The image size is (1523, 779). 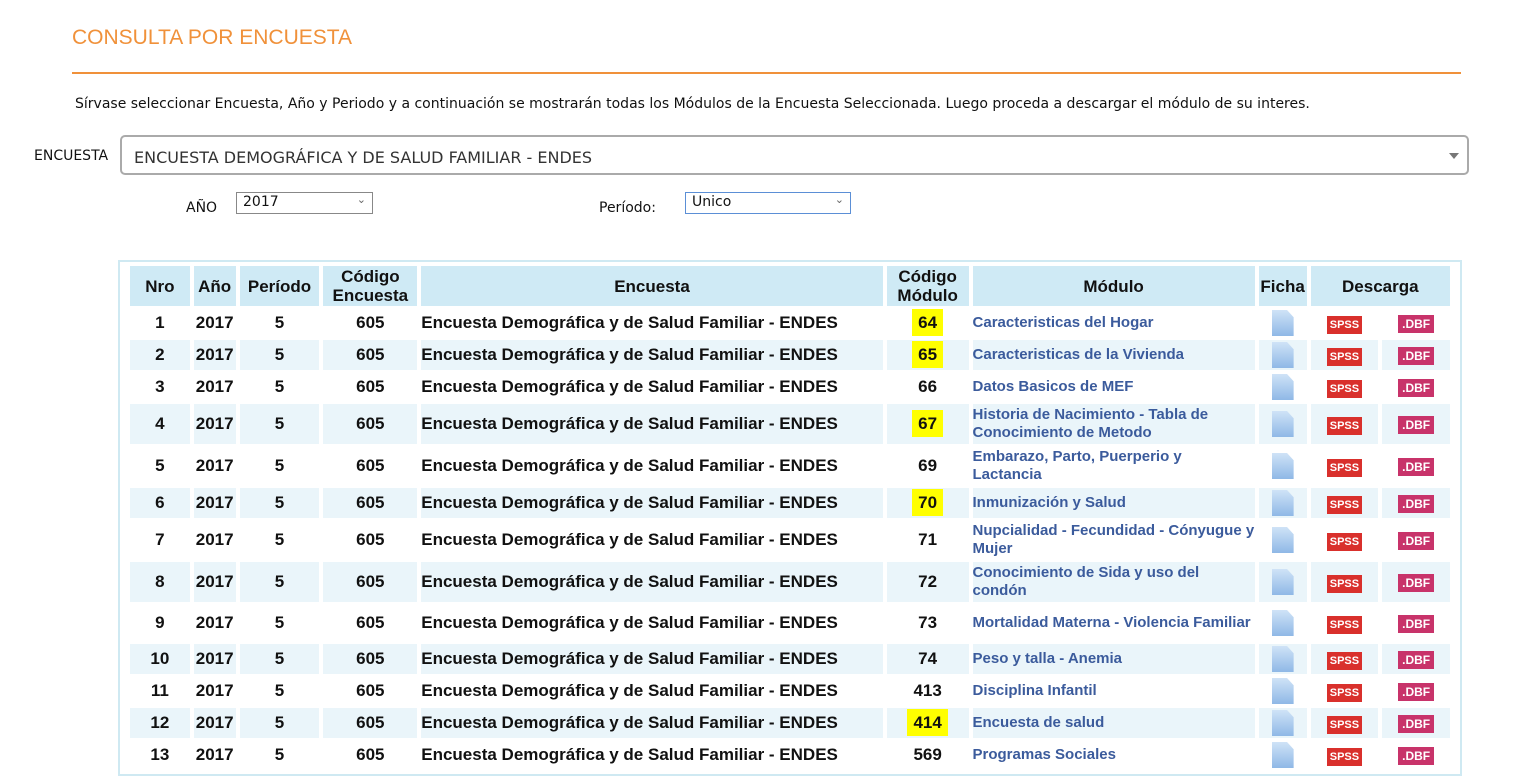 I want to click on modulo-link: Encuesta de salud, so click(x=1113, y=723).